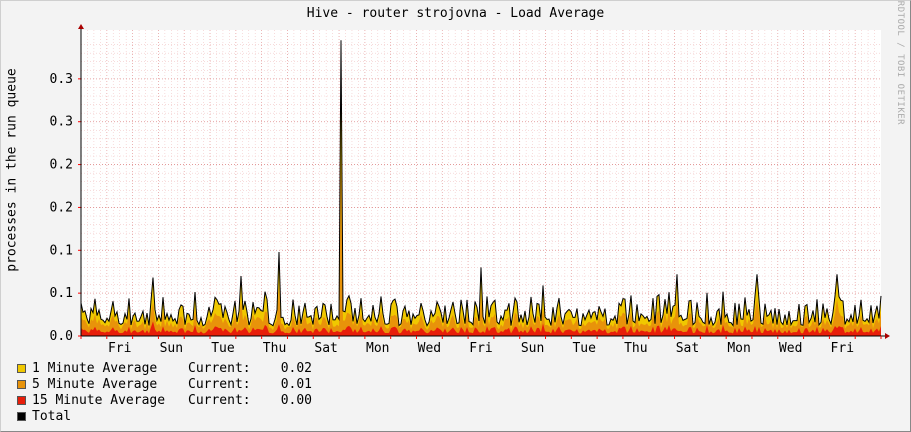 The image size is (911, 432). I want to click on legend-label: Total, so click(52, 416).